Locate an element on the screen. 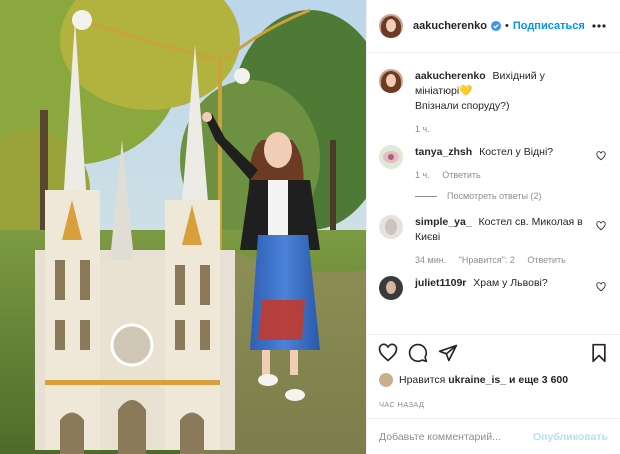  likes-summary: Нравится ukraine_is_ и еще 3 600 is located at coordinates (493, 380).